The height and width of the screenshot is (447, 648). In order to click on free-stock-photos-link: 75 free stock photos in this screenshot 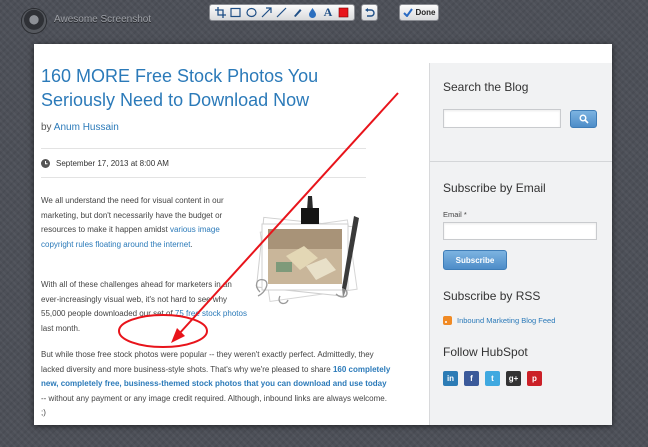, I will do `click(211, 313)`.